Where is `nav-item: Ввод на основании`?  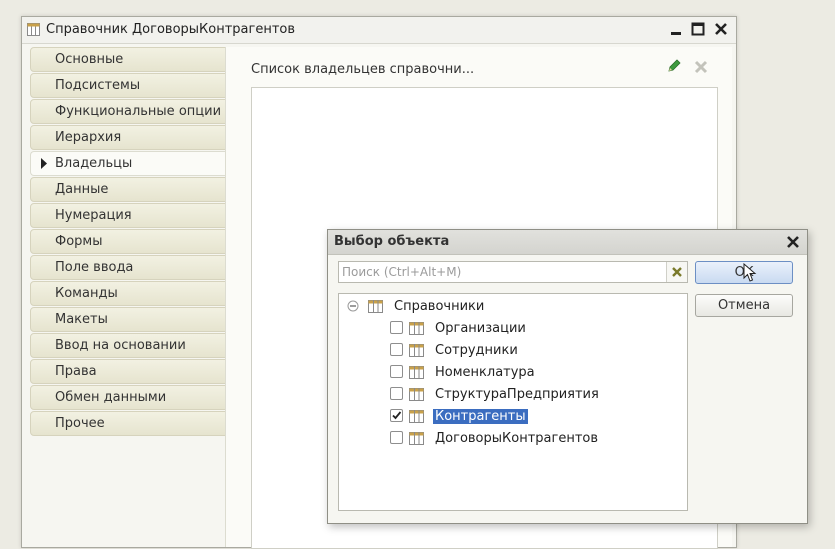 nav-item: Ввод на основании is located at coordinates (128, 345).